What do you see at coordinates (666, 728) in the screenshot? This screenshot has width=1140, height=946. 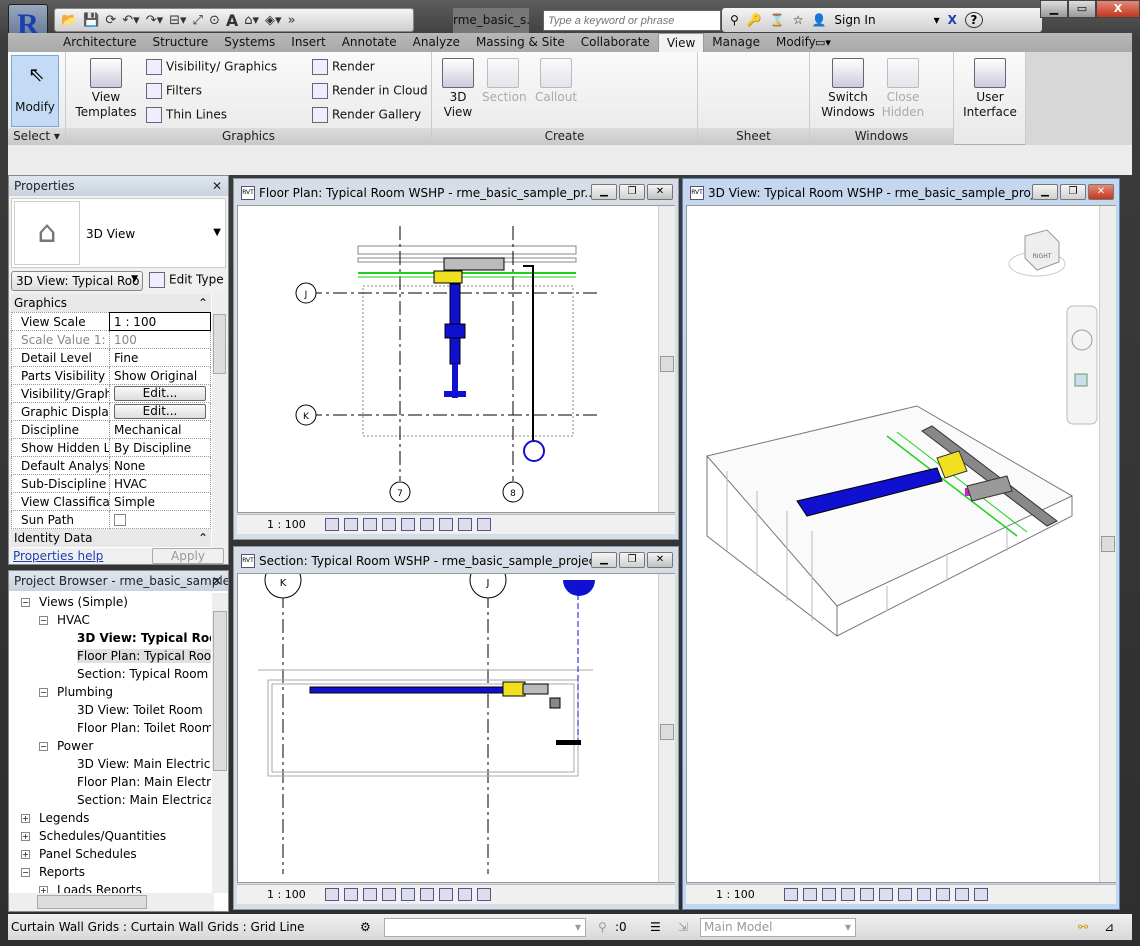 I see `section-vscrollbar` at bounding box center [666, 728].